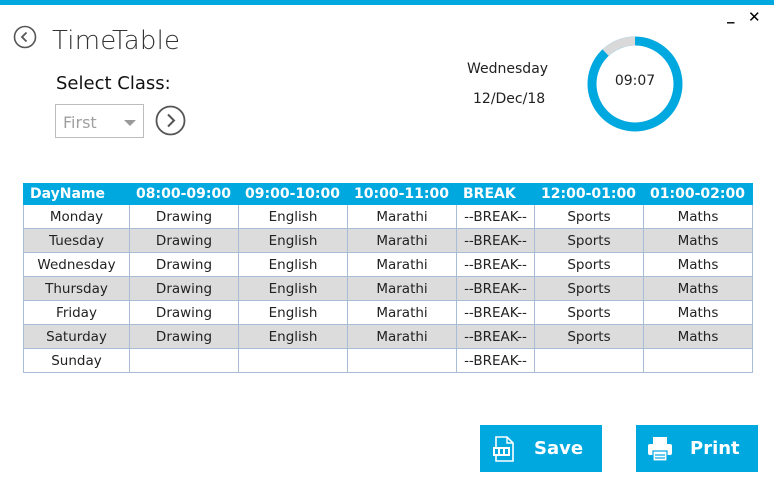 The image size is (774, 479). Describe the element at coordinates (76, 216) in the screenshot. I see `day-cell: Monday` at that location.